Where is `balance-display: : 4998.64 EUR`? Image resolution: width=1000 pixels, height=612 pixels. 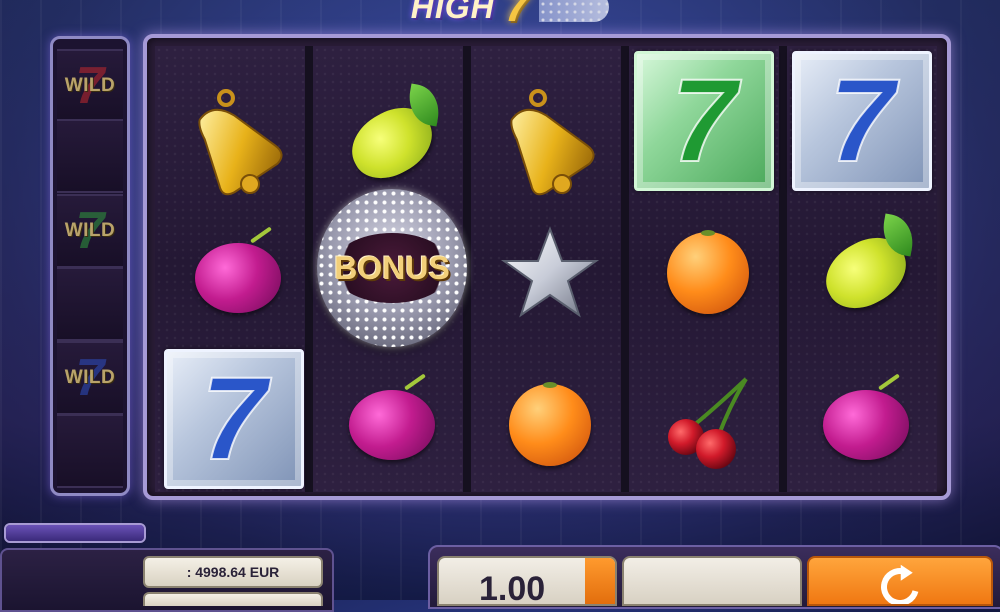 balance-display: : 4998.64 EUR is located at coordinates (233, 572).